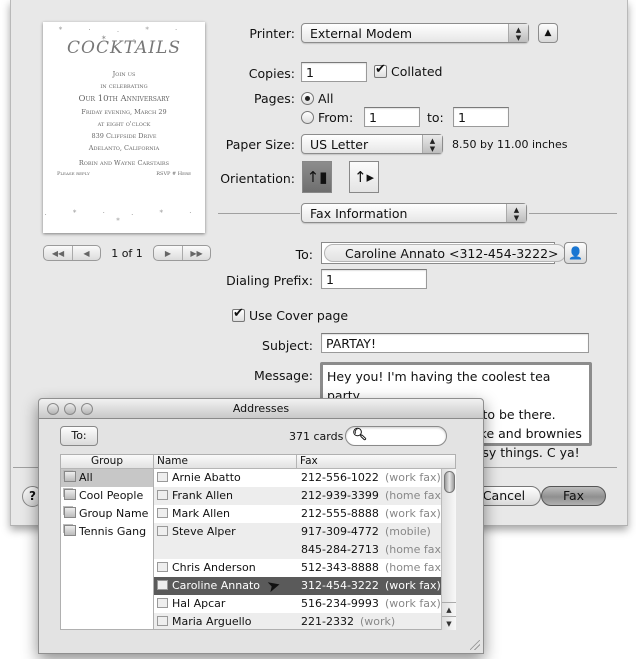 The image size is (636, 659). Describe the element at coordinates (414, 213) in the screenshot. I see `section-popup: Fax Information ▲ ▼` at that location.